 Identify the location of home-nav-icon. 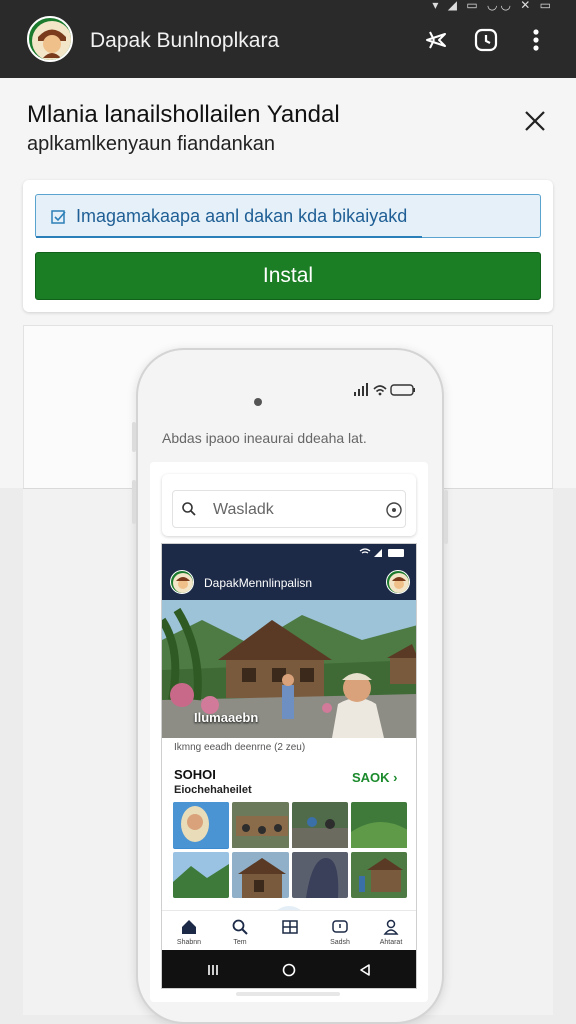
(289, 970).